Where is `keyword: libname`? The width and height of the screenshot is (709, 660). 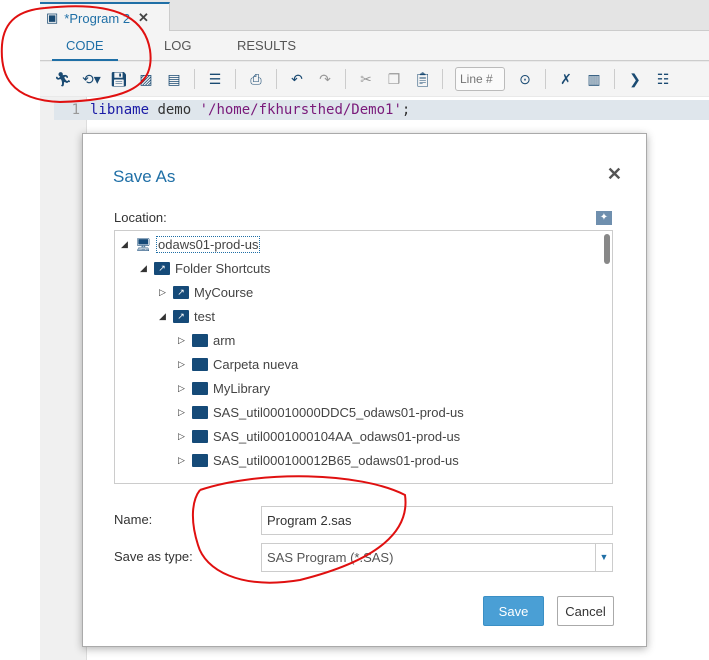 keyword: libname is located at coordinates (120, 110).